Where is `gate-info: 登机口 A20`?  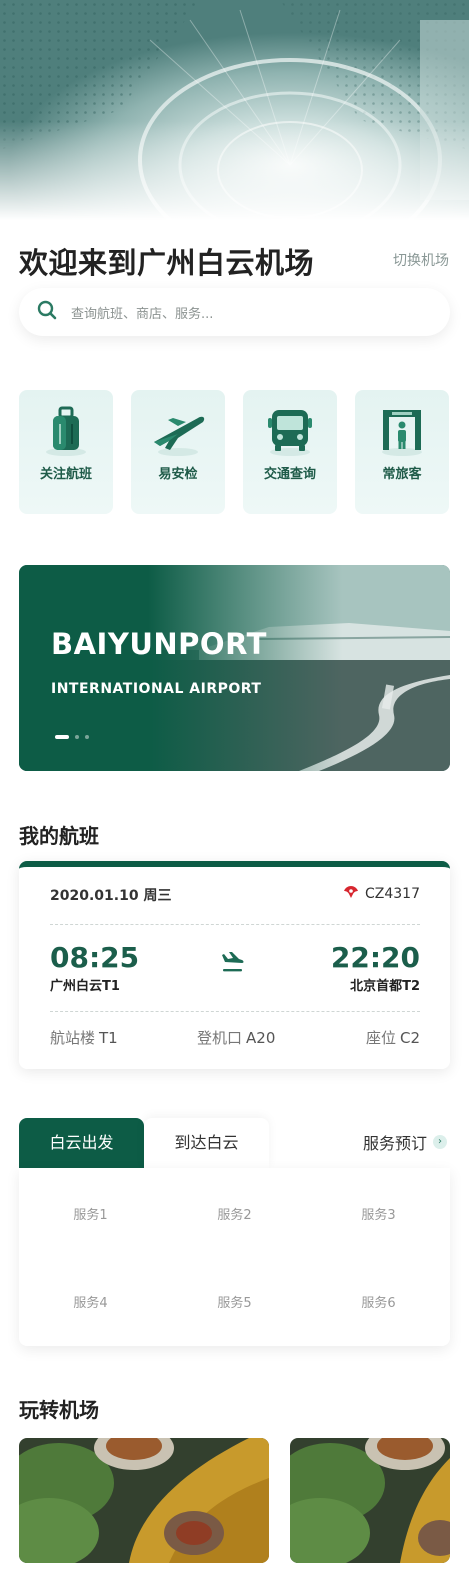 gate-info: 登机口 A20 is located at coordinates (236, 1037).